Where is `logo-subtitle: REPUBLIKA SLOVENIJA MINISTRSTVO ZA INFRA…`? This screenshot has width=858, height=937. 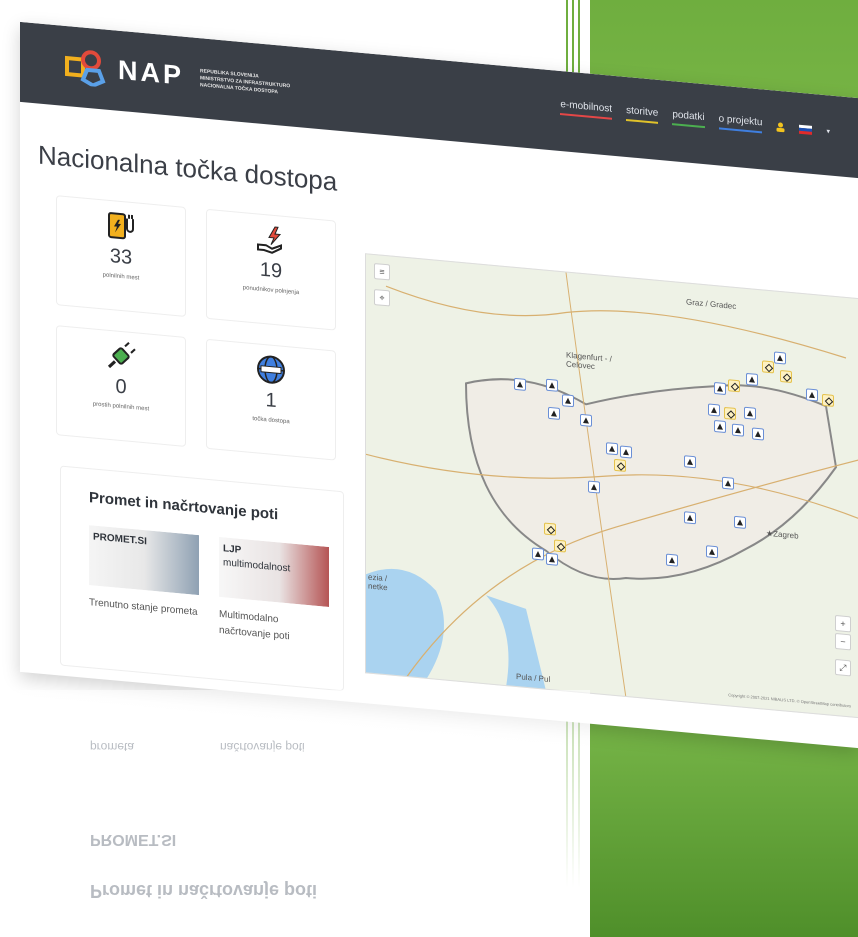 logo-subtitle: REPUBLIKA SLOVENIJA MINISTRSTVO ZA INFRA… is located at coordinates (250, 83).